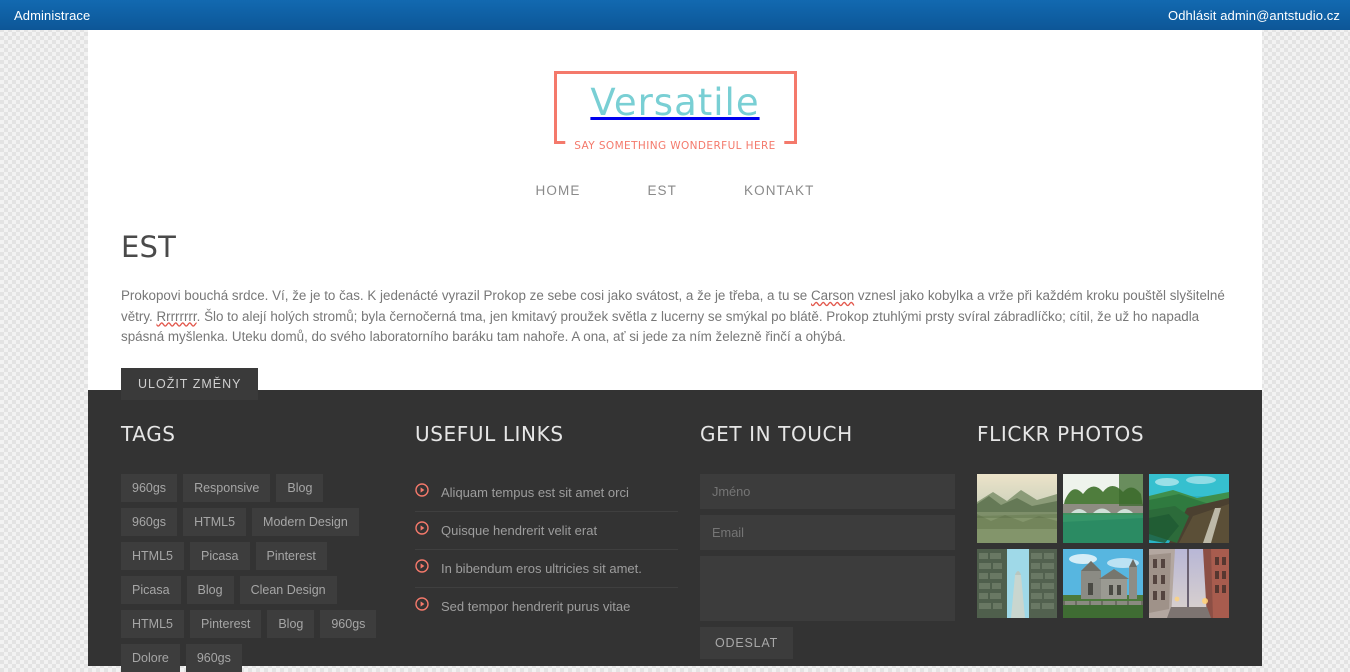 The width and height of the screenshot is (1350, 672). Describe the element at coordinates (675, 146) in the screenshot. I see `logo-tagline: SAY SOMETHING WONDERFUL HERE` at that location.